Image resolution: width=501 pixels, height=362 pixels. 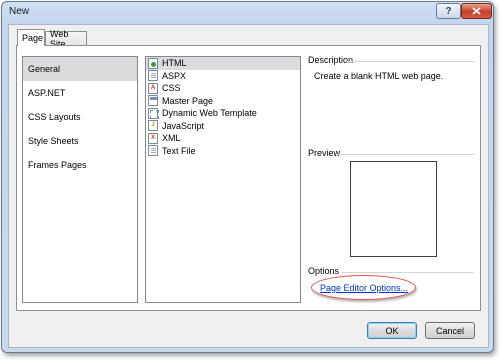 What do you see at coordinates (171, 88) in the screenshot?
I see `template-item-label: CSS` at bounding box center [171, 88].